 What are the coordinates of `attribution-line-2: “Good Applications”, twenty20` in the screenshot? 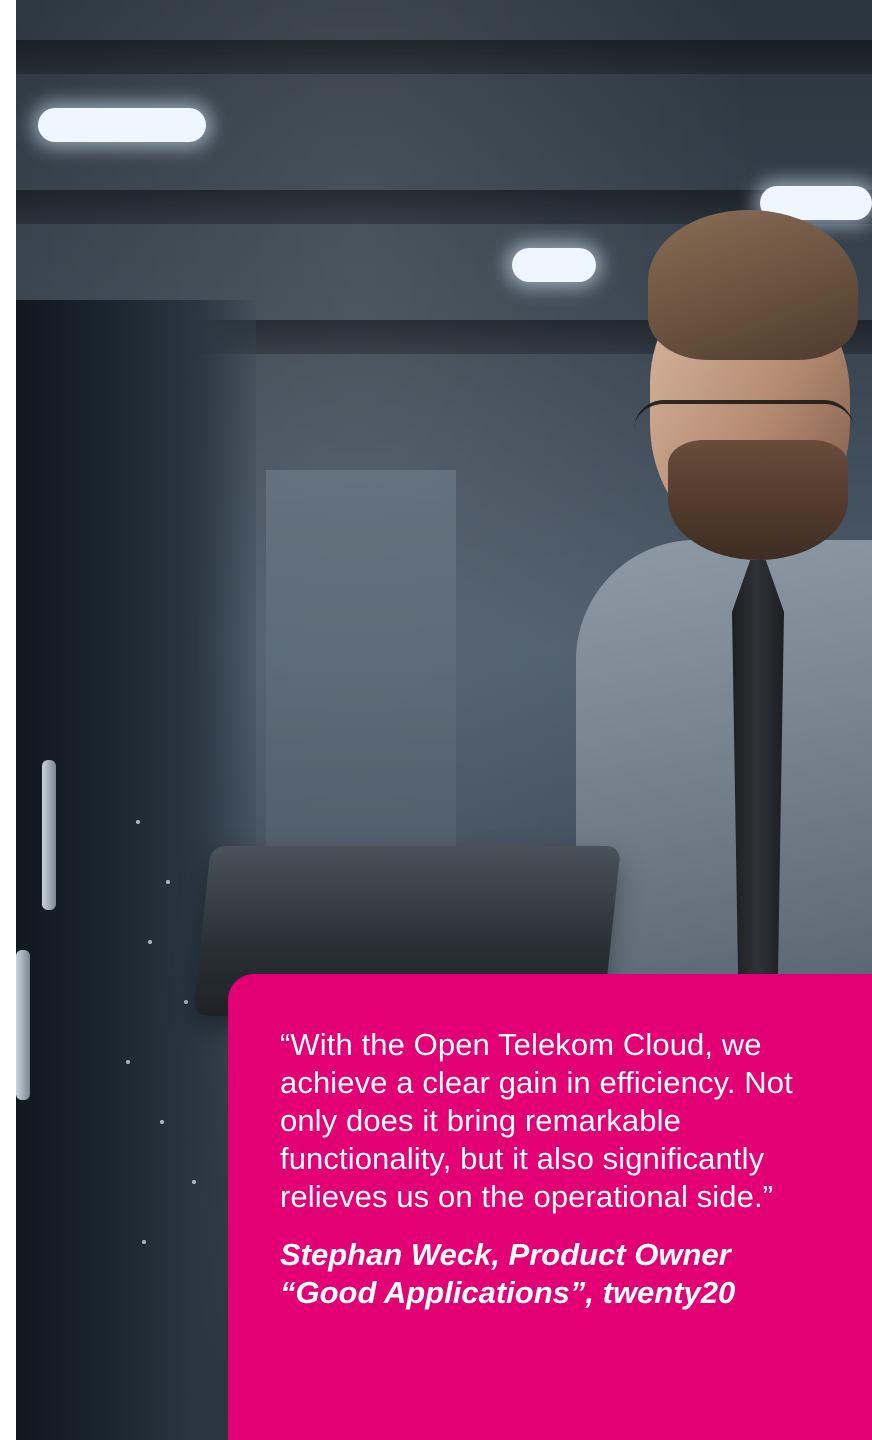 It's located at (508, 1292).